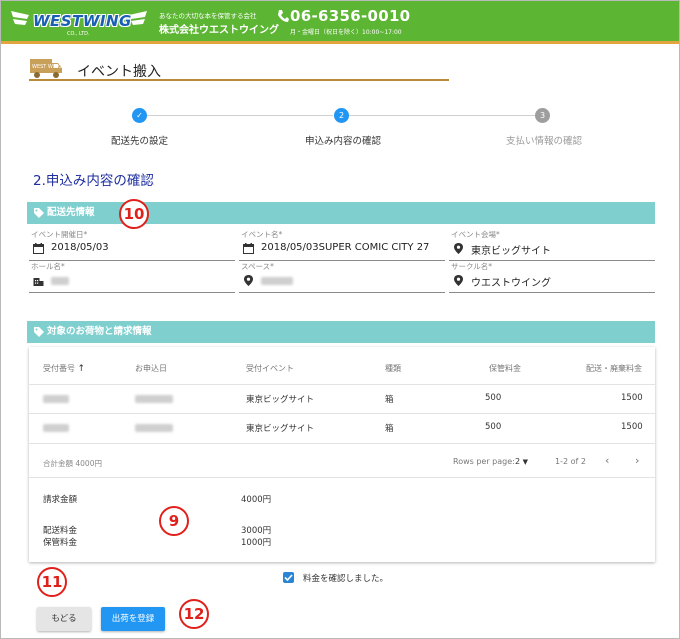  Describe the element at coordinates (614, 368) in the screenshot. I see `column-header-delivery-fee: 配送・廃棄料金` at that location.